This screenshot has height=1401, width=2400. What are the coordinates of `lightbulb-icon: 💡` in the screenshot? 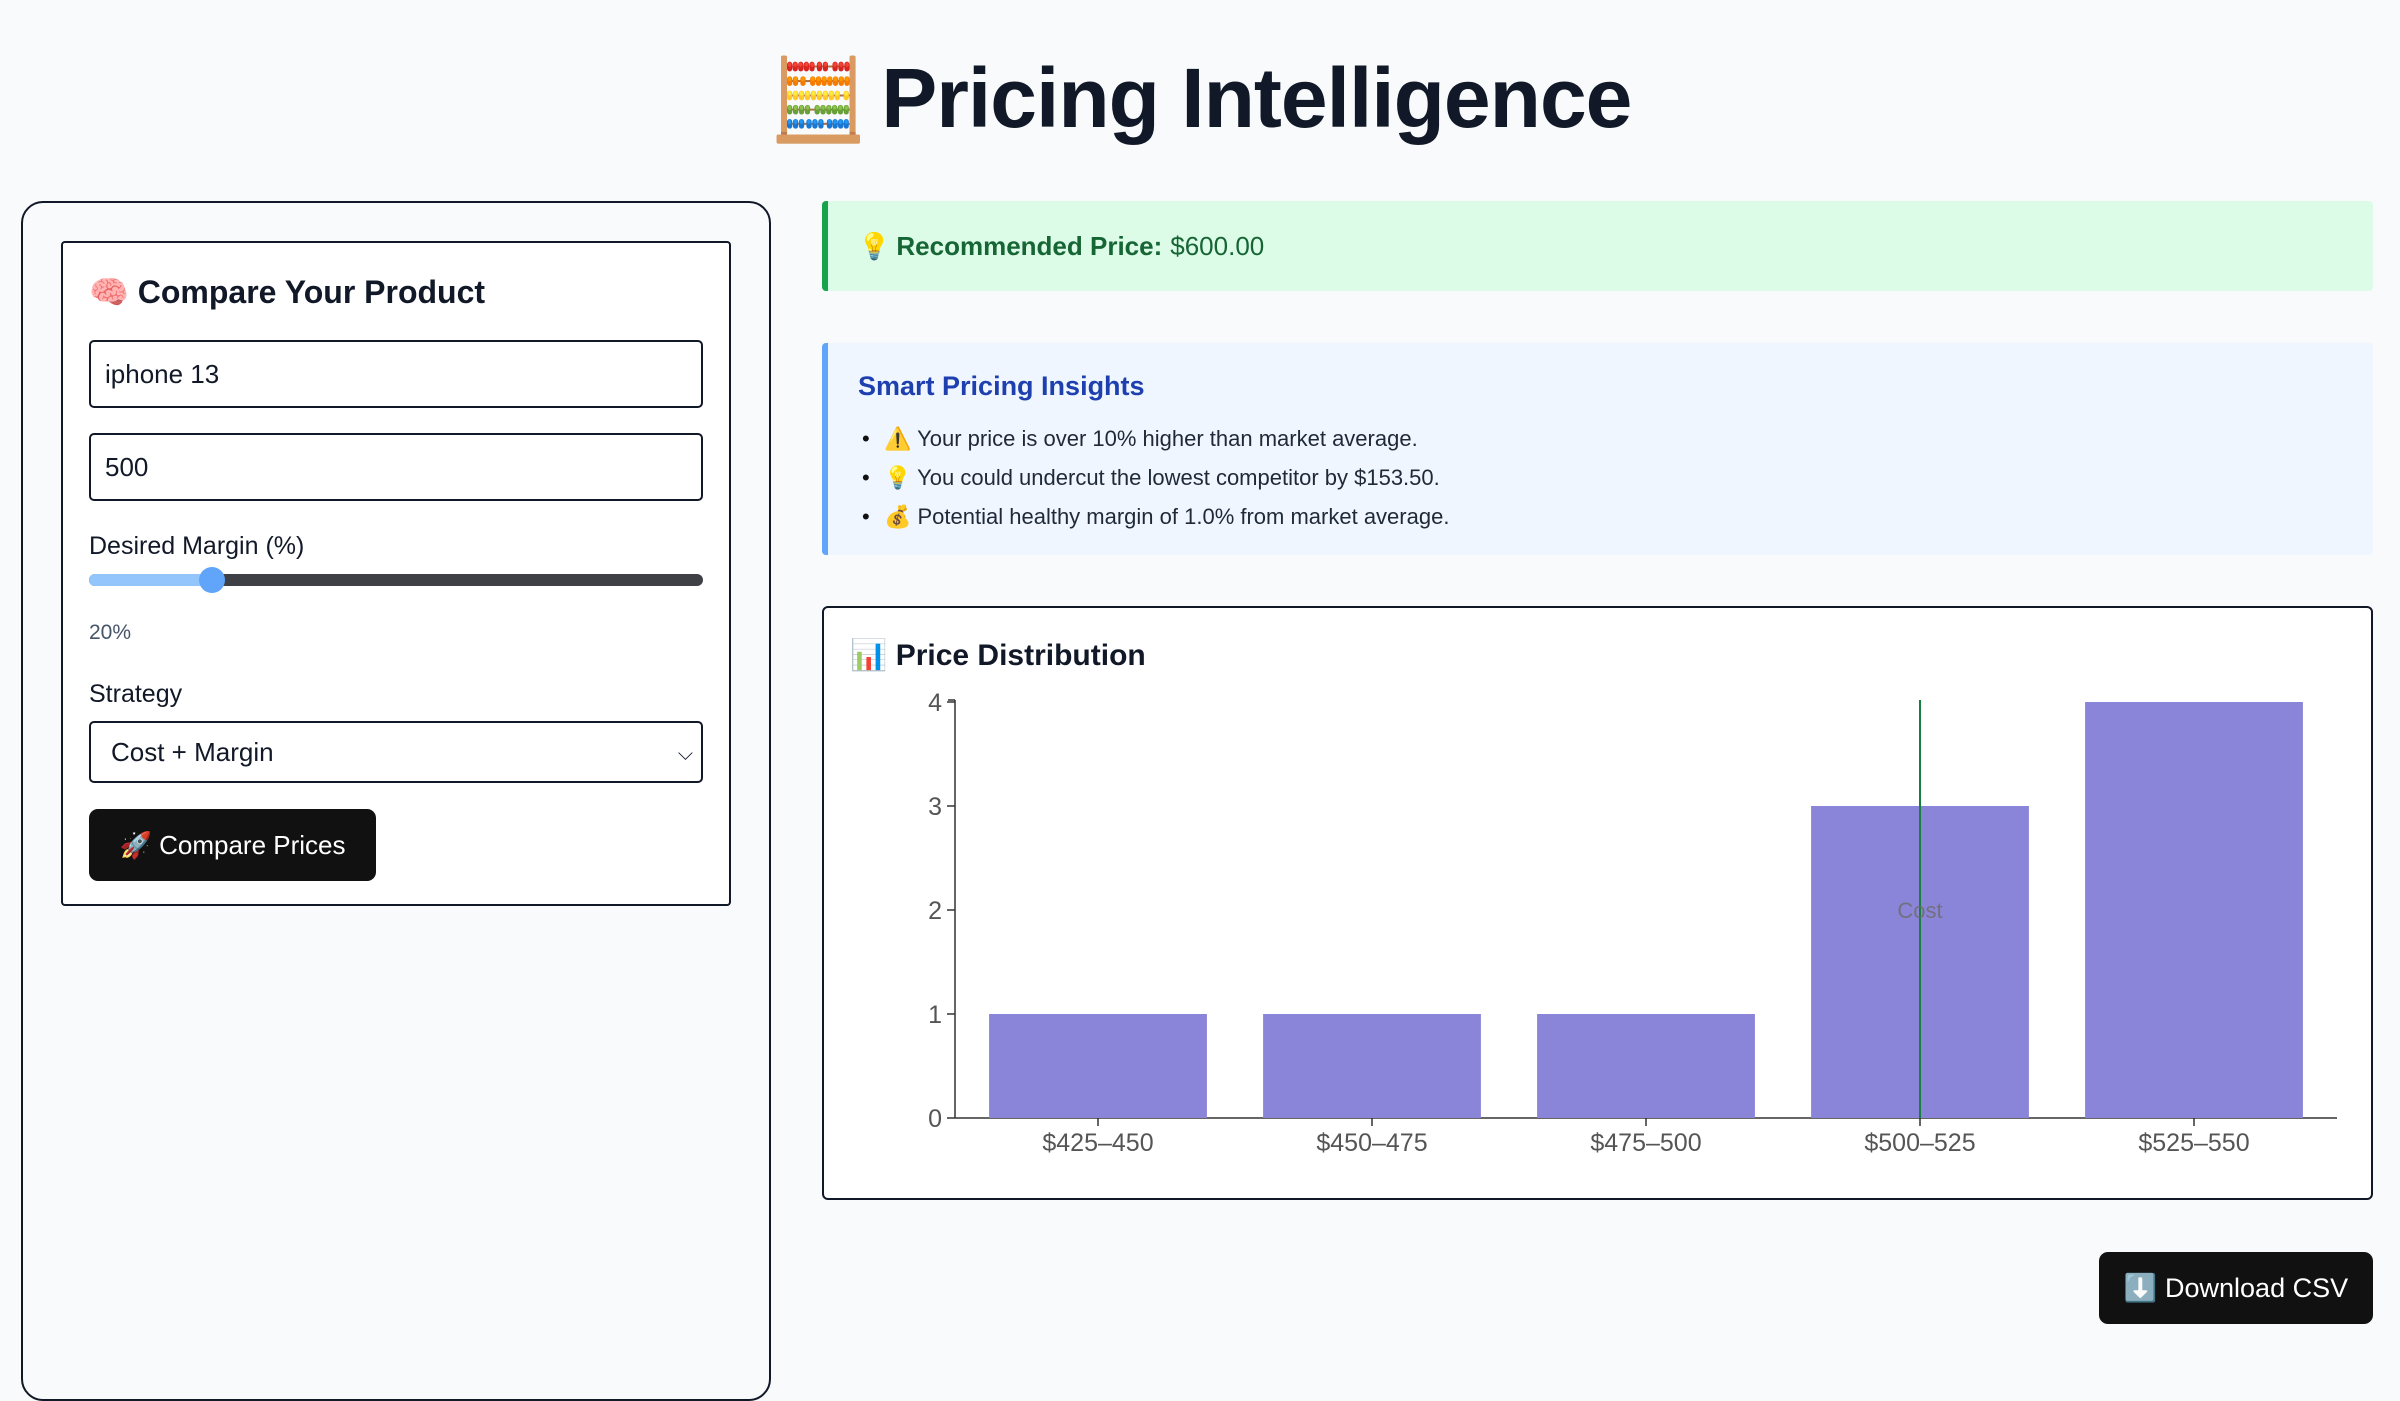 It's located at (874, 245).